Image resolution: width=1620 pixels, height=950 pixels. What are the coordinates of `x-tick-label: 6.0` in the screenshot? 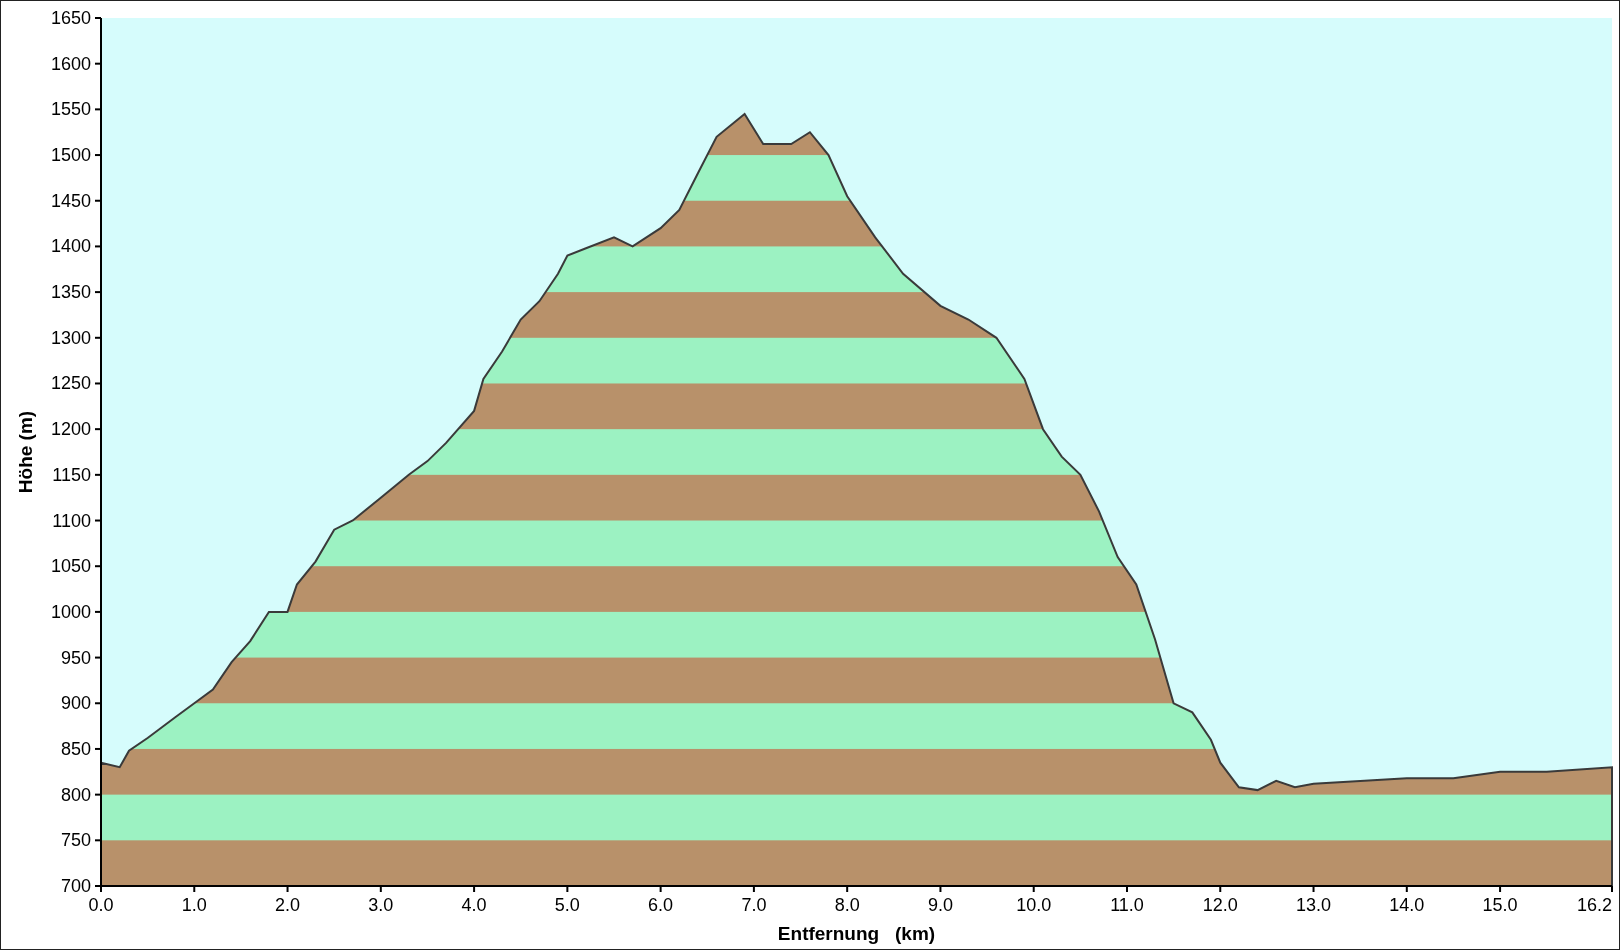 It's located at (661, 905).